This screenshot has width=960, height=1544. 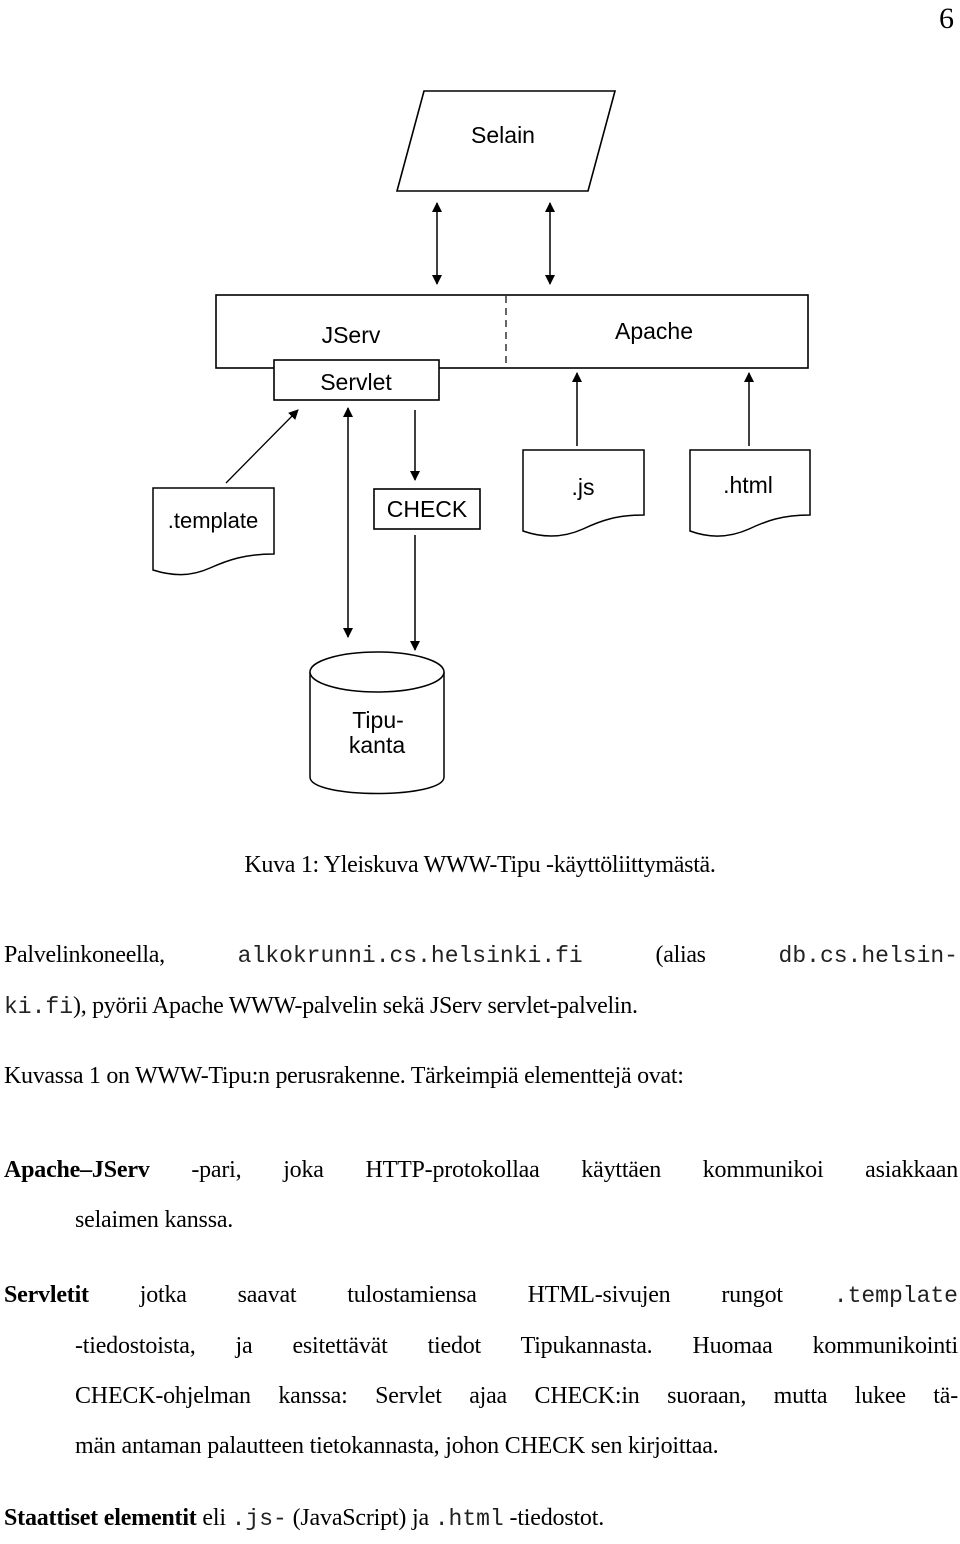 I want to click on html-file-node: .html, so click(x=750, y=493).